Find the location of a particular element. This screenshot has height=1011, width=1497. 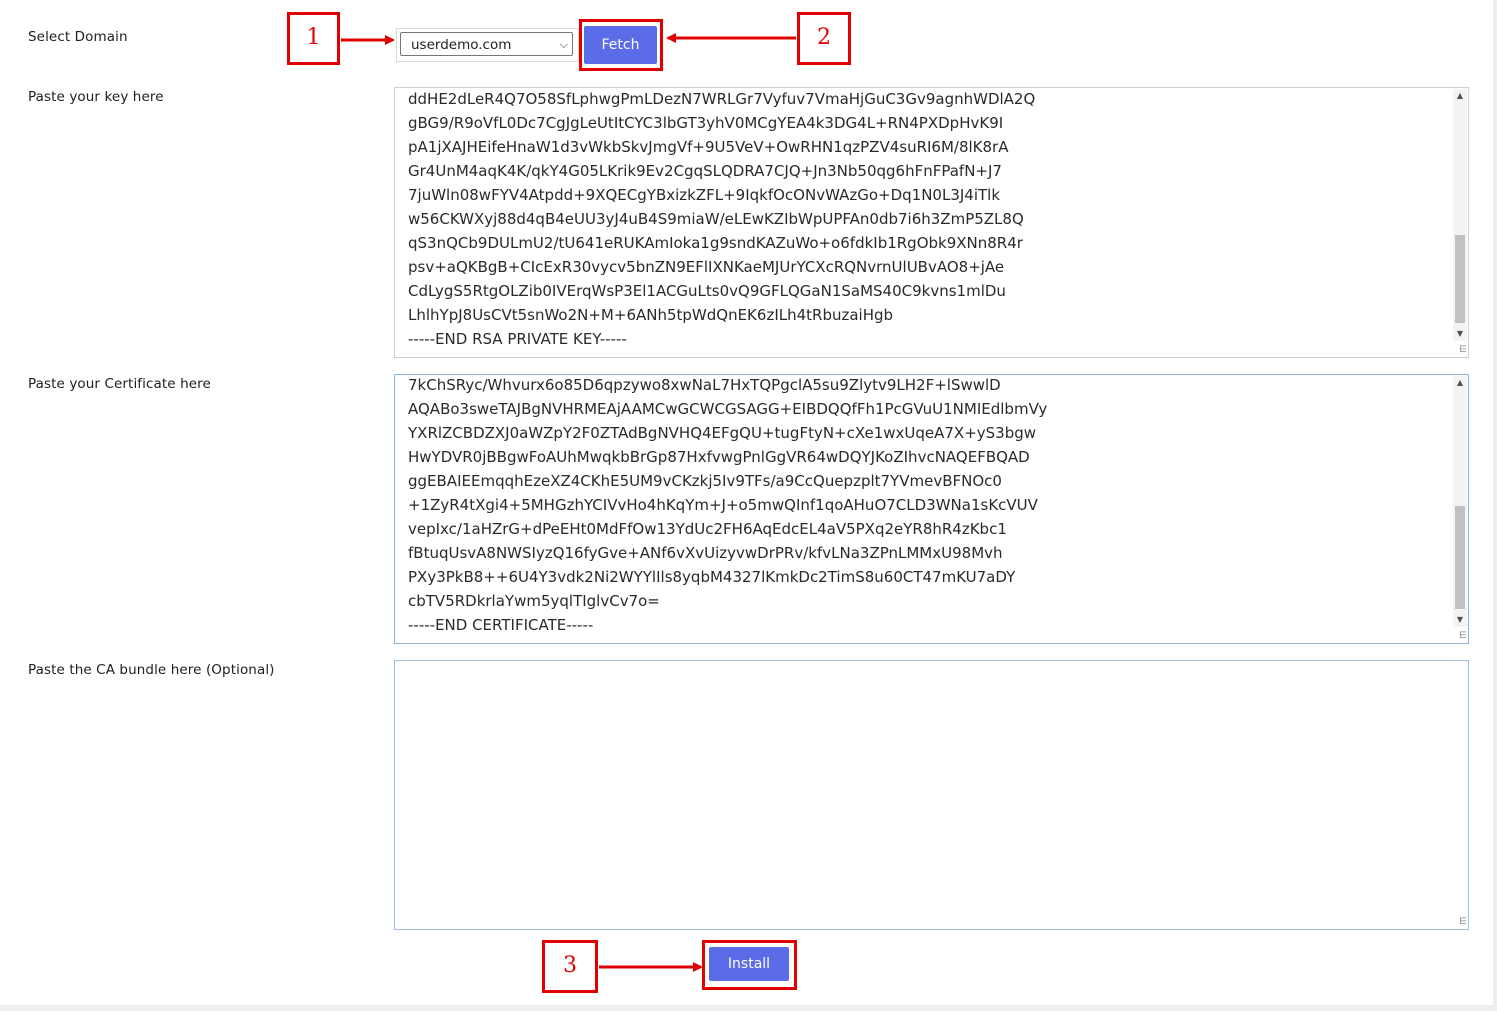

annotation-step3-number: 3 is located at coordinates (570, 965).